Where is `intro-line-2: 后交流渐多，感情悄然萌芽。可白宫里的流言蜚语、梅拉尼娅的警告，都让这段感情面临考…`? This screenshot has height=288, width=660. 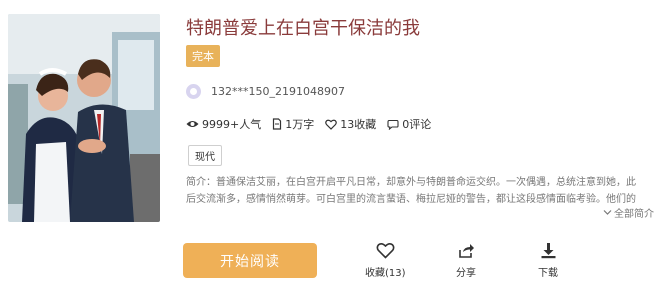 intro-line-2: 后交流渐多，感情悄然萌芽。可白宫里的流言蜚语、梅拉尼娅的警告，都让这段感情面临考… is located at coordinates (411, 199).